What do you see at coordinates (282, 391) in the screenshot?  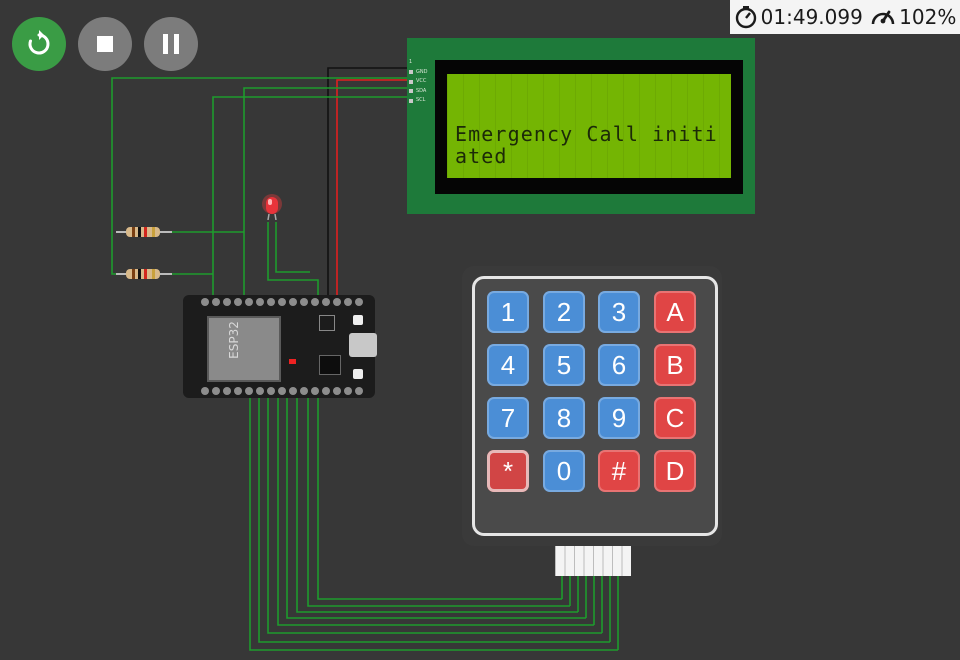 I see `esp32-bottom-header` at bounding box center [282, 391].